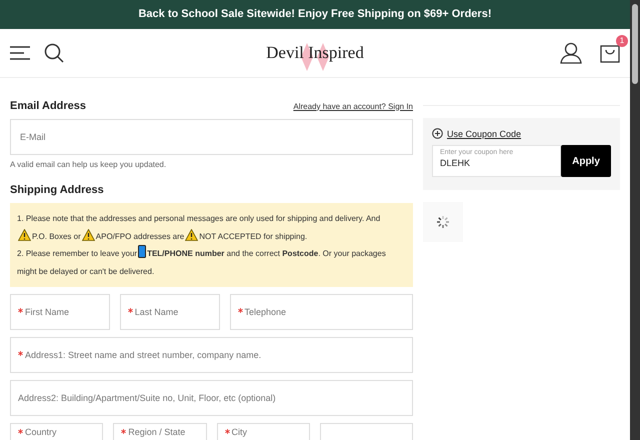  What do you see at coordinates (57, 190) in the screenshot?
I see `section-title: Shipping Address` at bounding box center [57, 190].